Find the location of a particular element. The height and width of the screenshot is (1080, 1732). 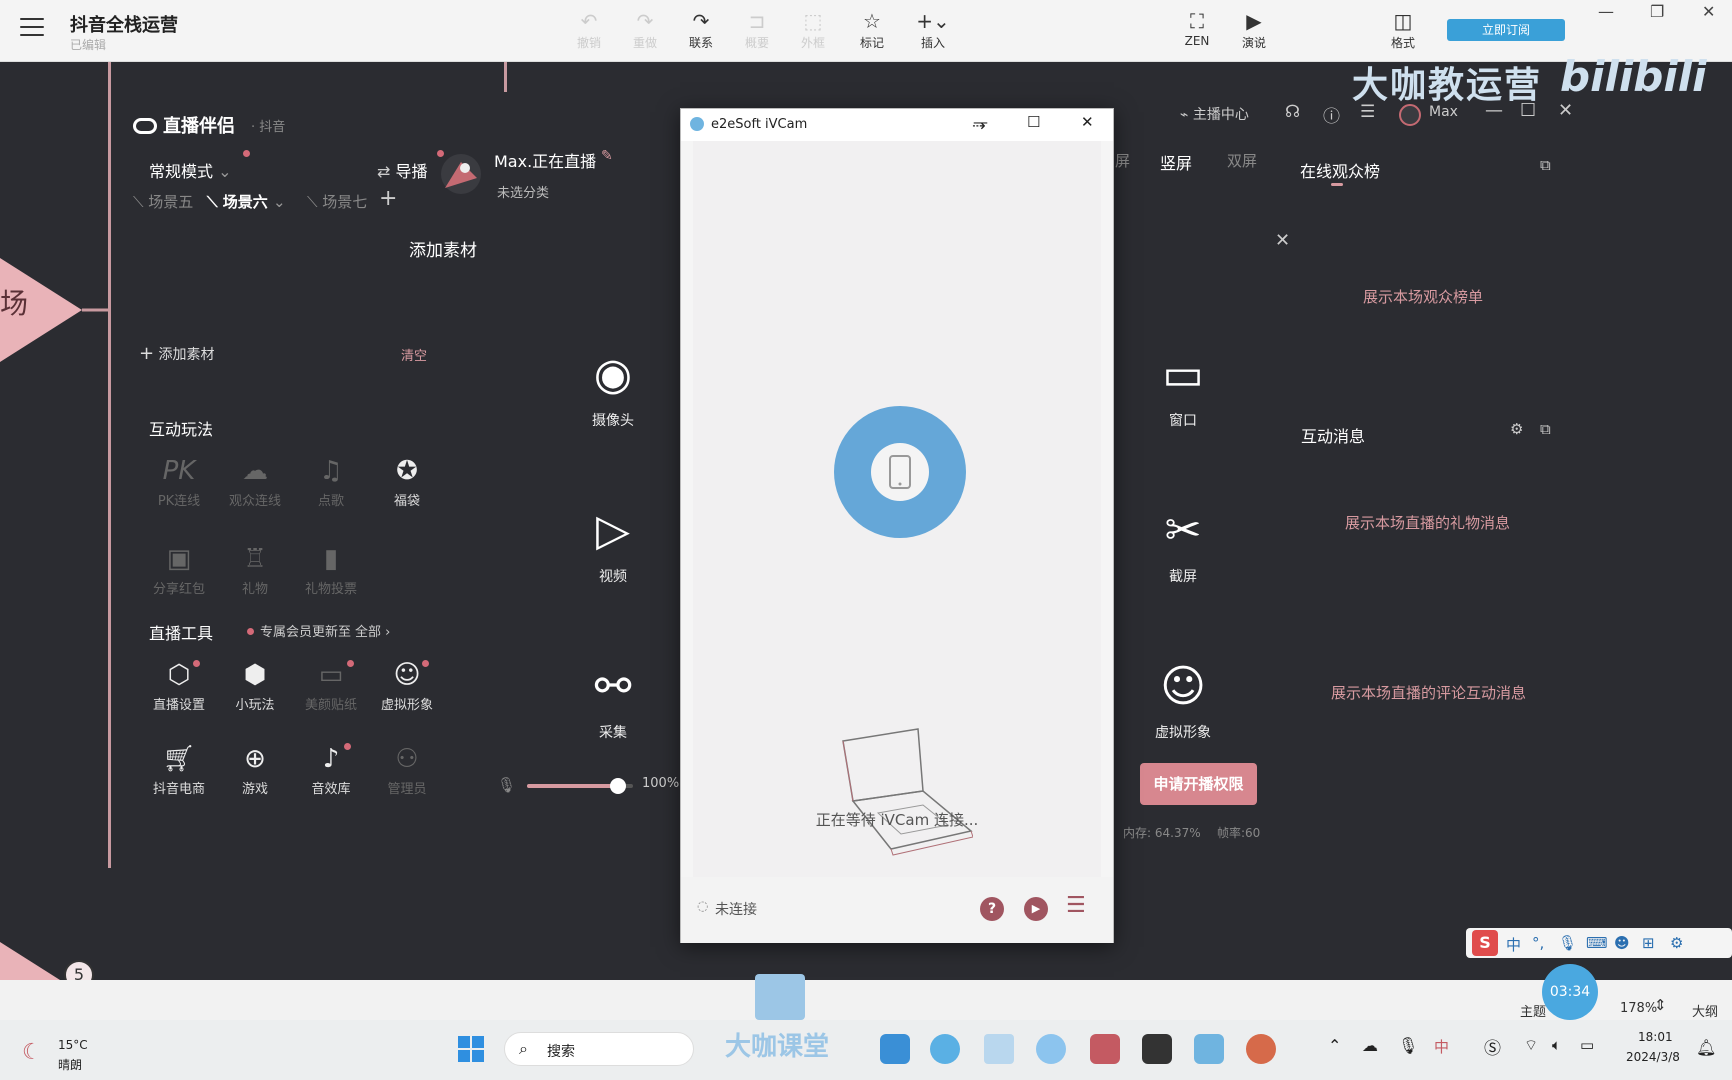

ecommerce-button: 🛒︎ 抖音电商 is located at coordinates (179, 768).